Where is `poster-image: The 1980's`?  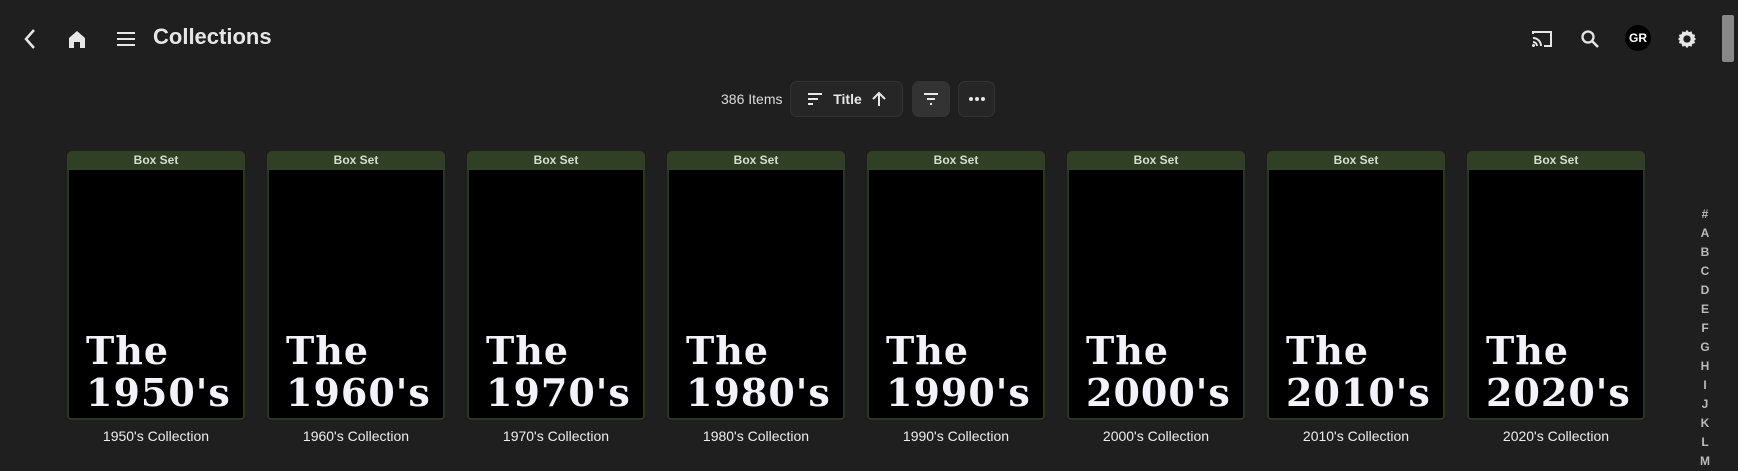 poster-image: The 1980's is located at coordinates (756, 295).